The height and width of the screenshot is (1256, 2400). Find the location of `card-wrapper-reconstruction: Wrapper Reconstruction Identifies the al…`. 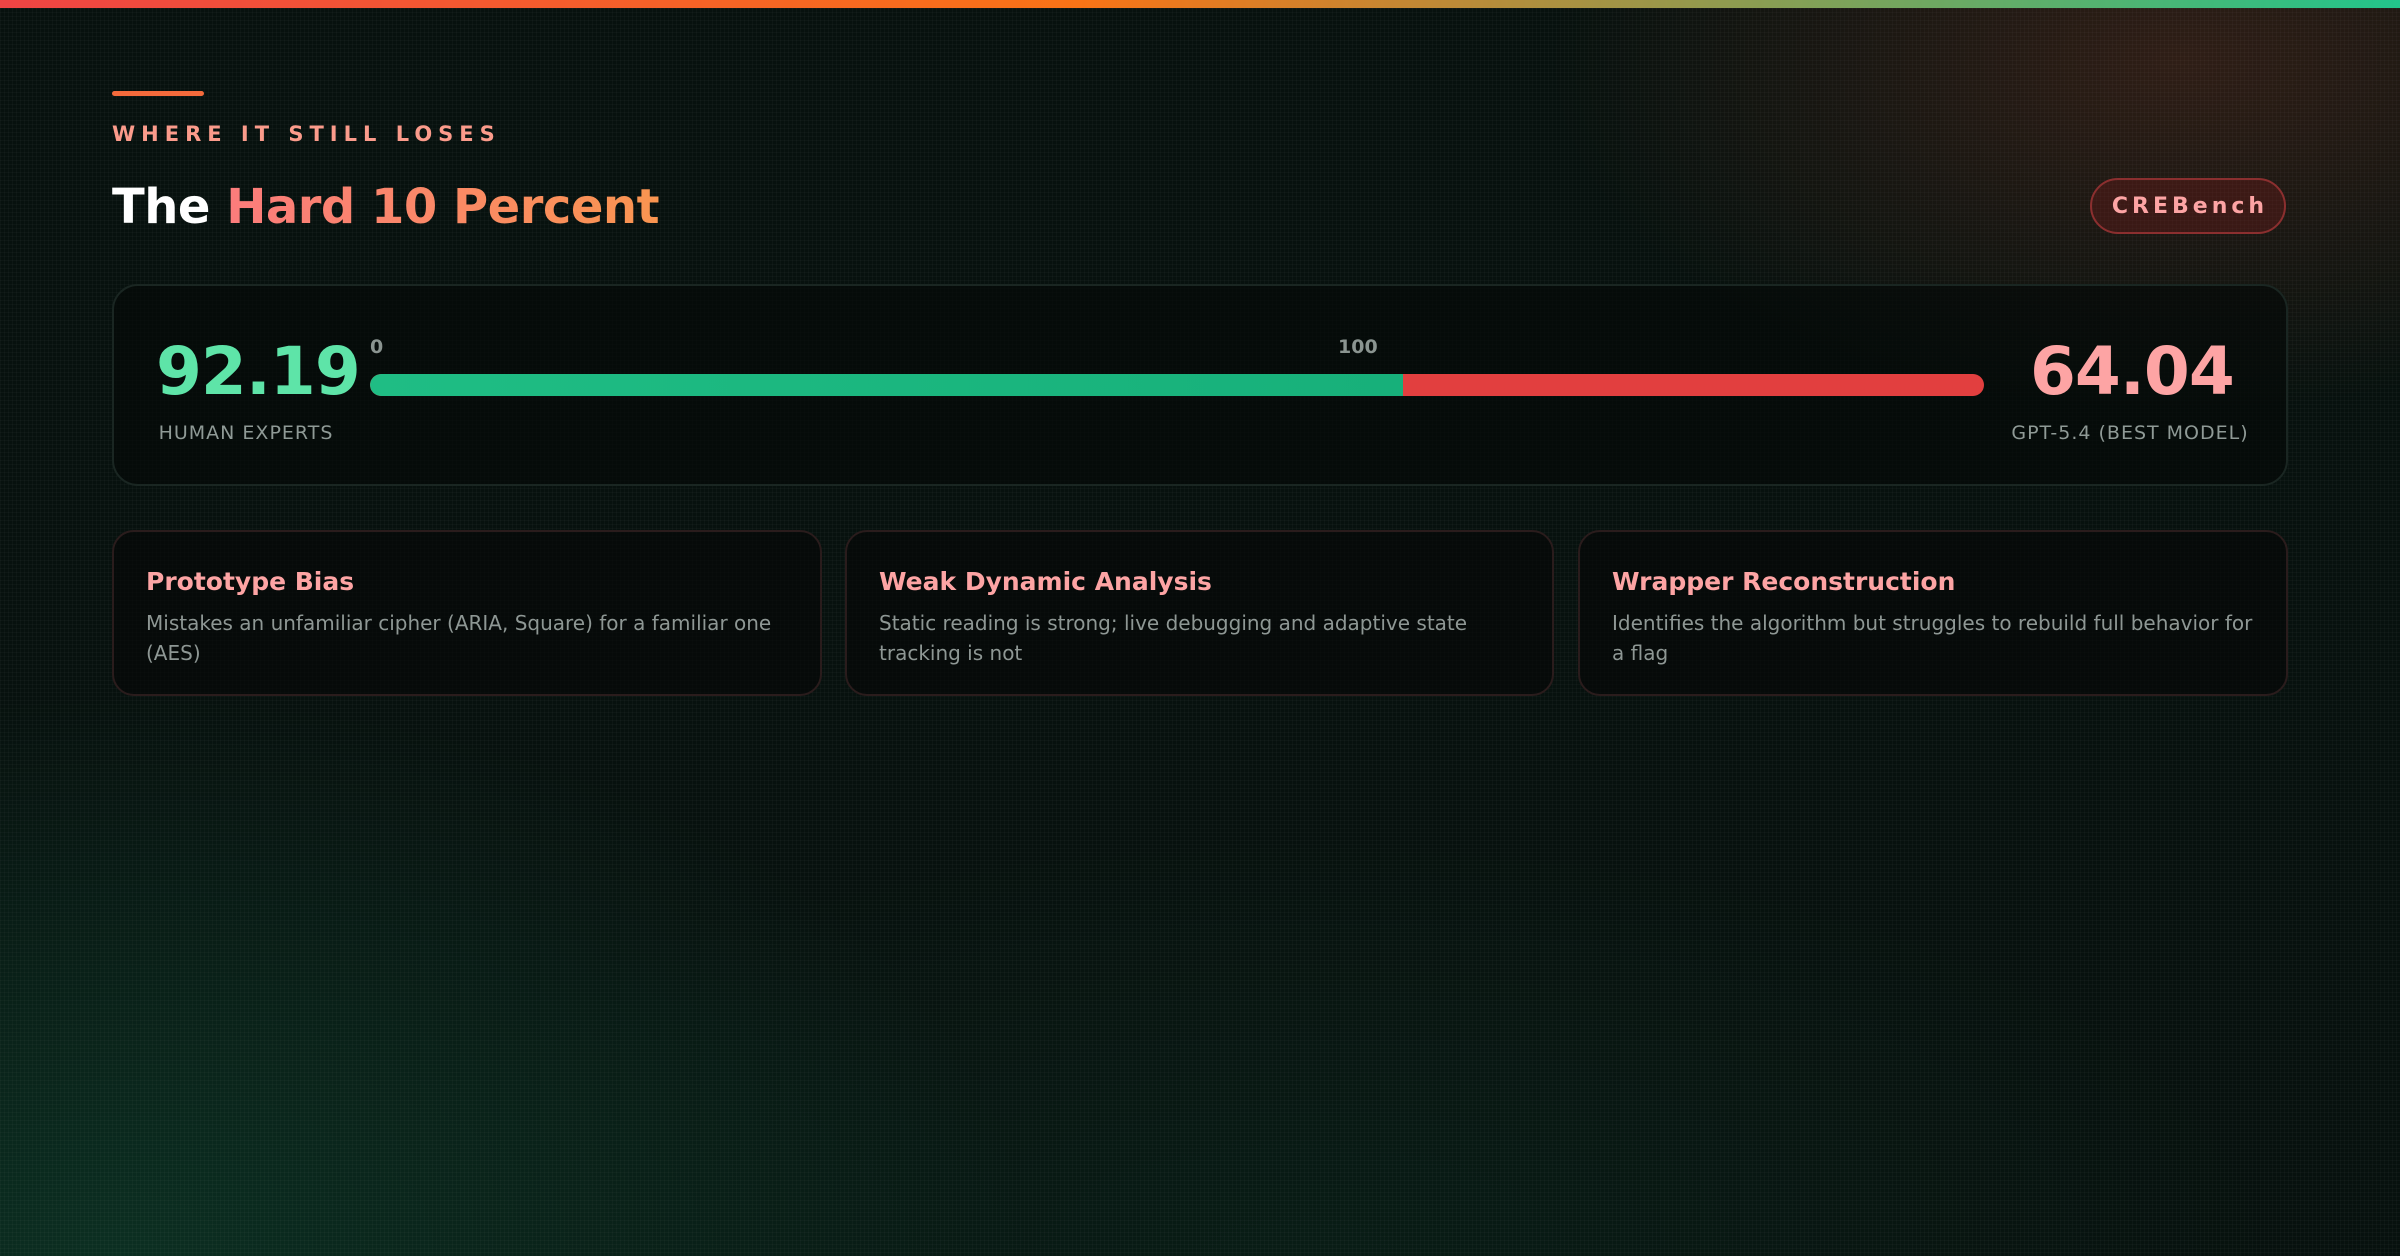

card-wrapper-reconstruction: Wrapper Reconstruction Identifies the al… is located at coordinates (1933, 613).